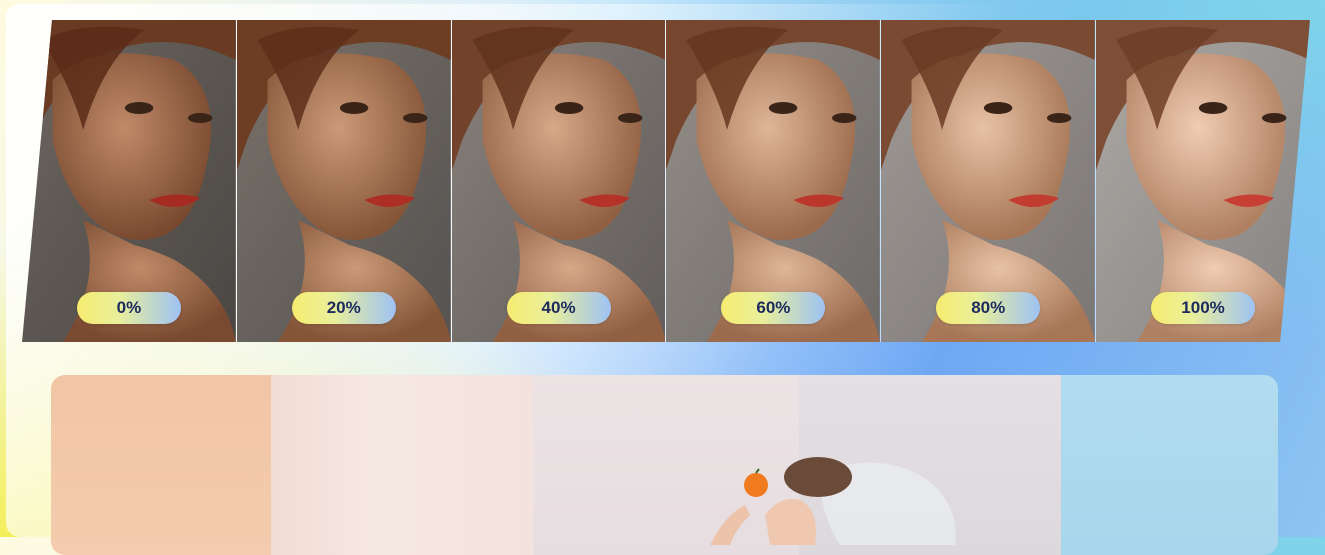 The image size is (1325, 555). I want to click on swatch-blush, so click(402, 465).